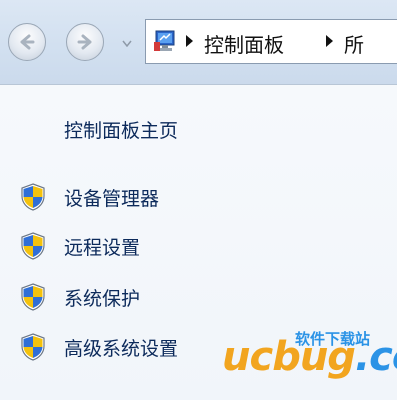 The width and height of the screenshot is (397, 400). What do you see at coordinates (375, 357) in the screenshot?
I see `watermark-domain: .cc` at bounding box center [375, 357].